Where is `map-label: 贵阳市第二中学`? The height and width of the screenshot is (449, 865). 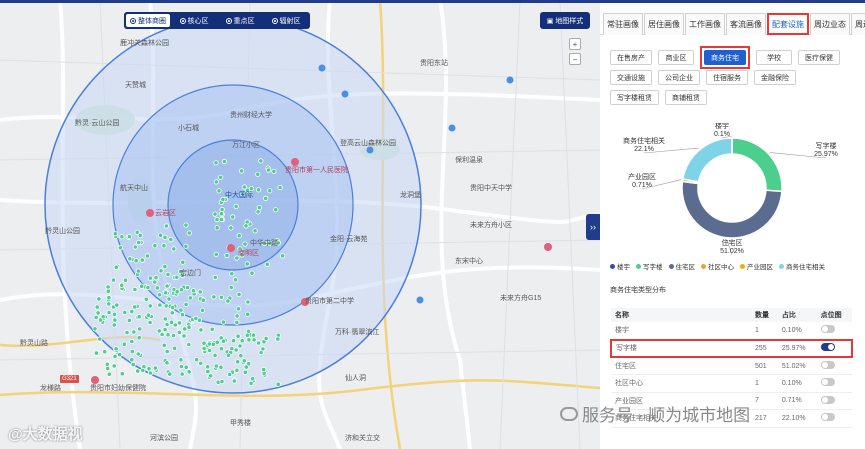
map-label: 贵阳市第二中学 is located at coordinates (329, 301).